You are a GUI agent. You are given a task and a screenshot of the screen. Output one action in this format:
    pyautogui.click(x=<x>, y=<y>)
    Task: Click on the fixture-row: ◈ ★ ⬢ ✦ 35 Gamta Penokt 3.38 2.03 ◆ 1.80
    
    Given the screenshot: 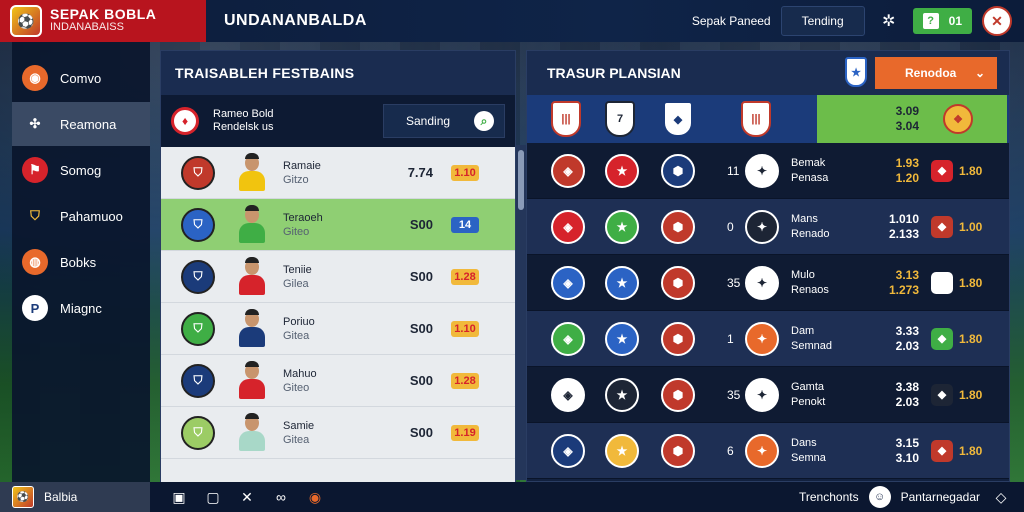 What is the action you would take?
    pyautogui.click(x=768, y=395)
    